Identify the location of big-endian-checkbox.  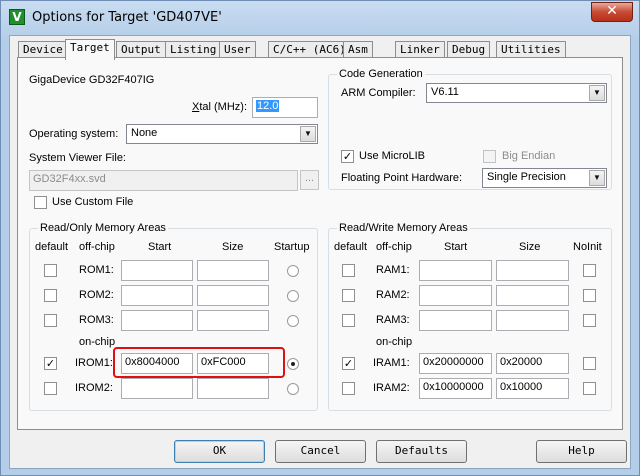
(489, 156).